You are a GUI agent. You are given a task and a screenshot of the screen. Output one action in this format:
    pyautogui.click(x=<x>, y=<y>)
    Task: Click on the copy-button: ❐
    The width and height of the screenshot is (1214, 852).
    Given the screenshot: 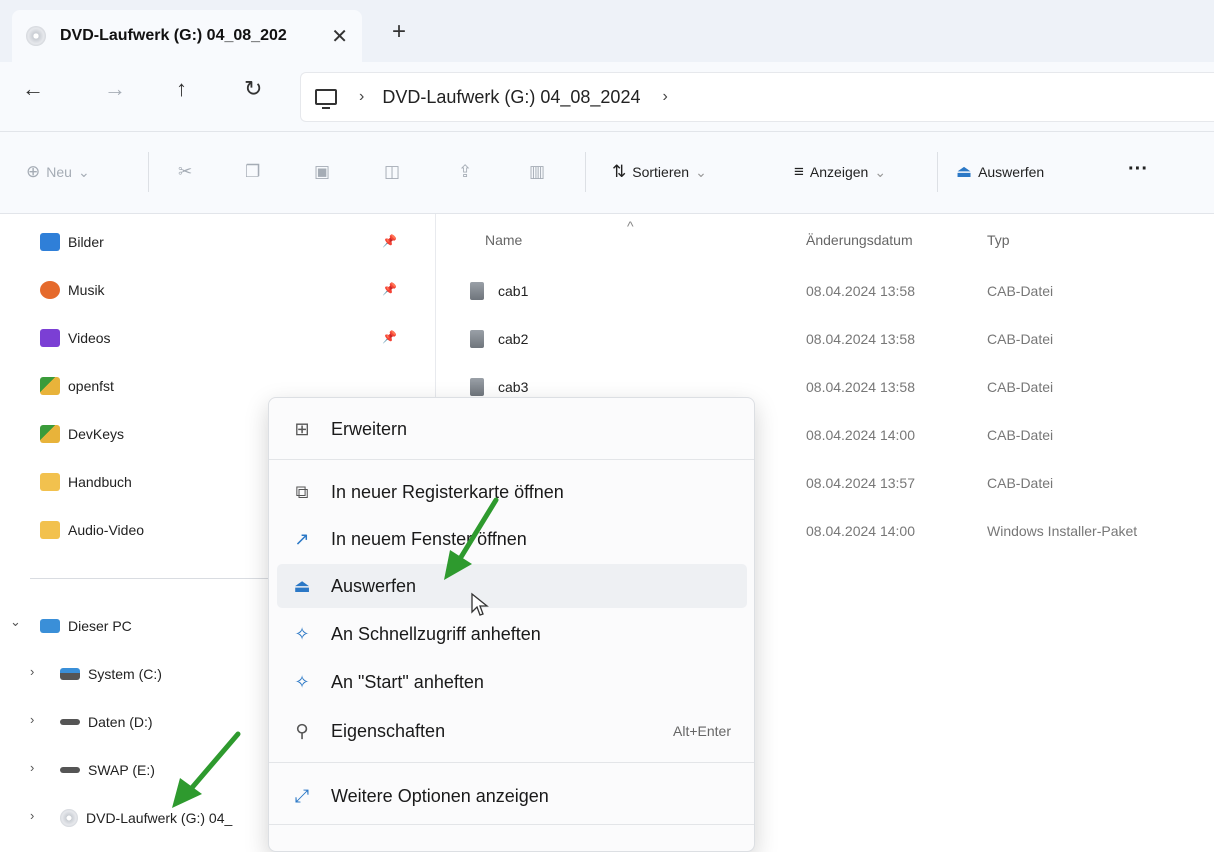 What is the action you would take?
    pyautogui.click(x=255, y=172)
    